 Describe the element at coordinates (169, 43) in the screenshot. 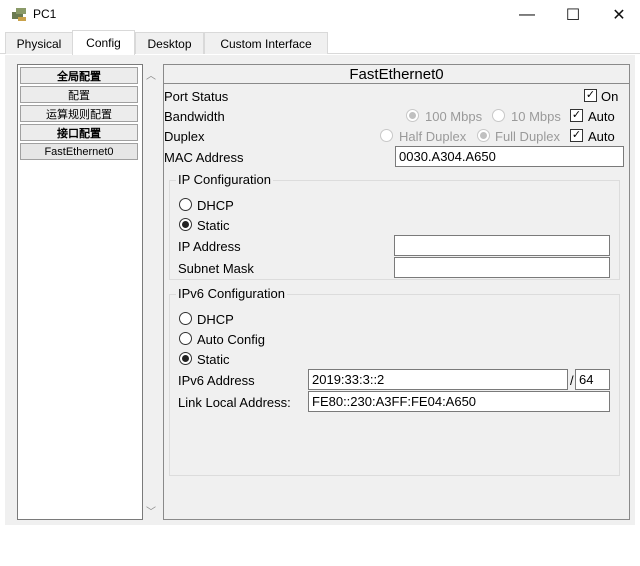

I see `tab-desktop: Desktop` at that location.